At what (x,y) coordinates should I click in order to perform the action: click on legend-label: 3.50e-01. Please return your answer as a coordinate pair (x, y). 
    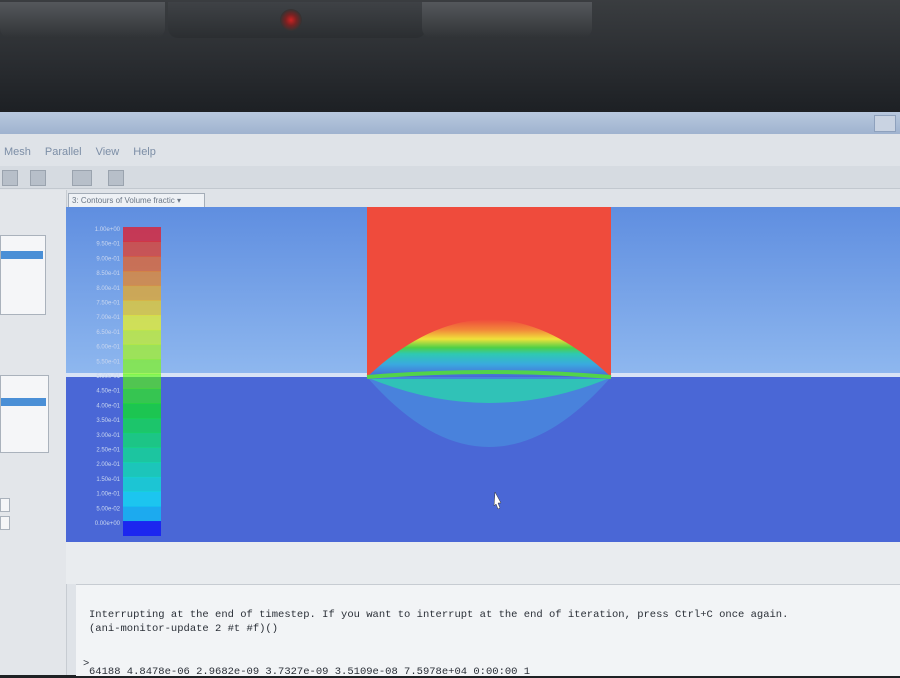
    Looking at the image, I should click on (108, 421).